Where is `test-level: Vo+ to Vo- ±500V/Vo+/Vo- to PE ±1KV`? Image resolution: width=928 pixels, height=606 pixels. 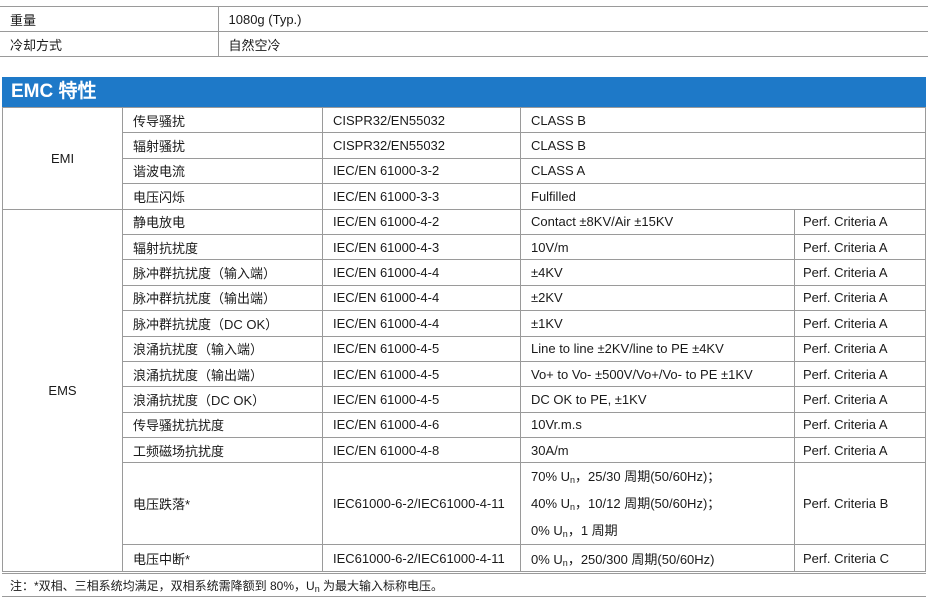
test-level: Vo+ to Vo- ±500V/Vo+/Vo- to PE ±1KV is located at coordinates (657, 374).